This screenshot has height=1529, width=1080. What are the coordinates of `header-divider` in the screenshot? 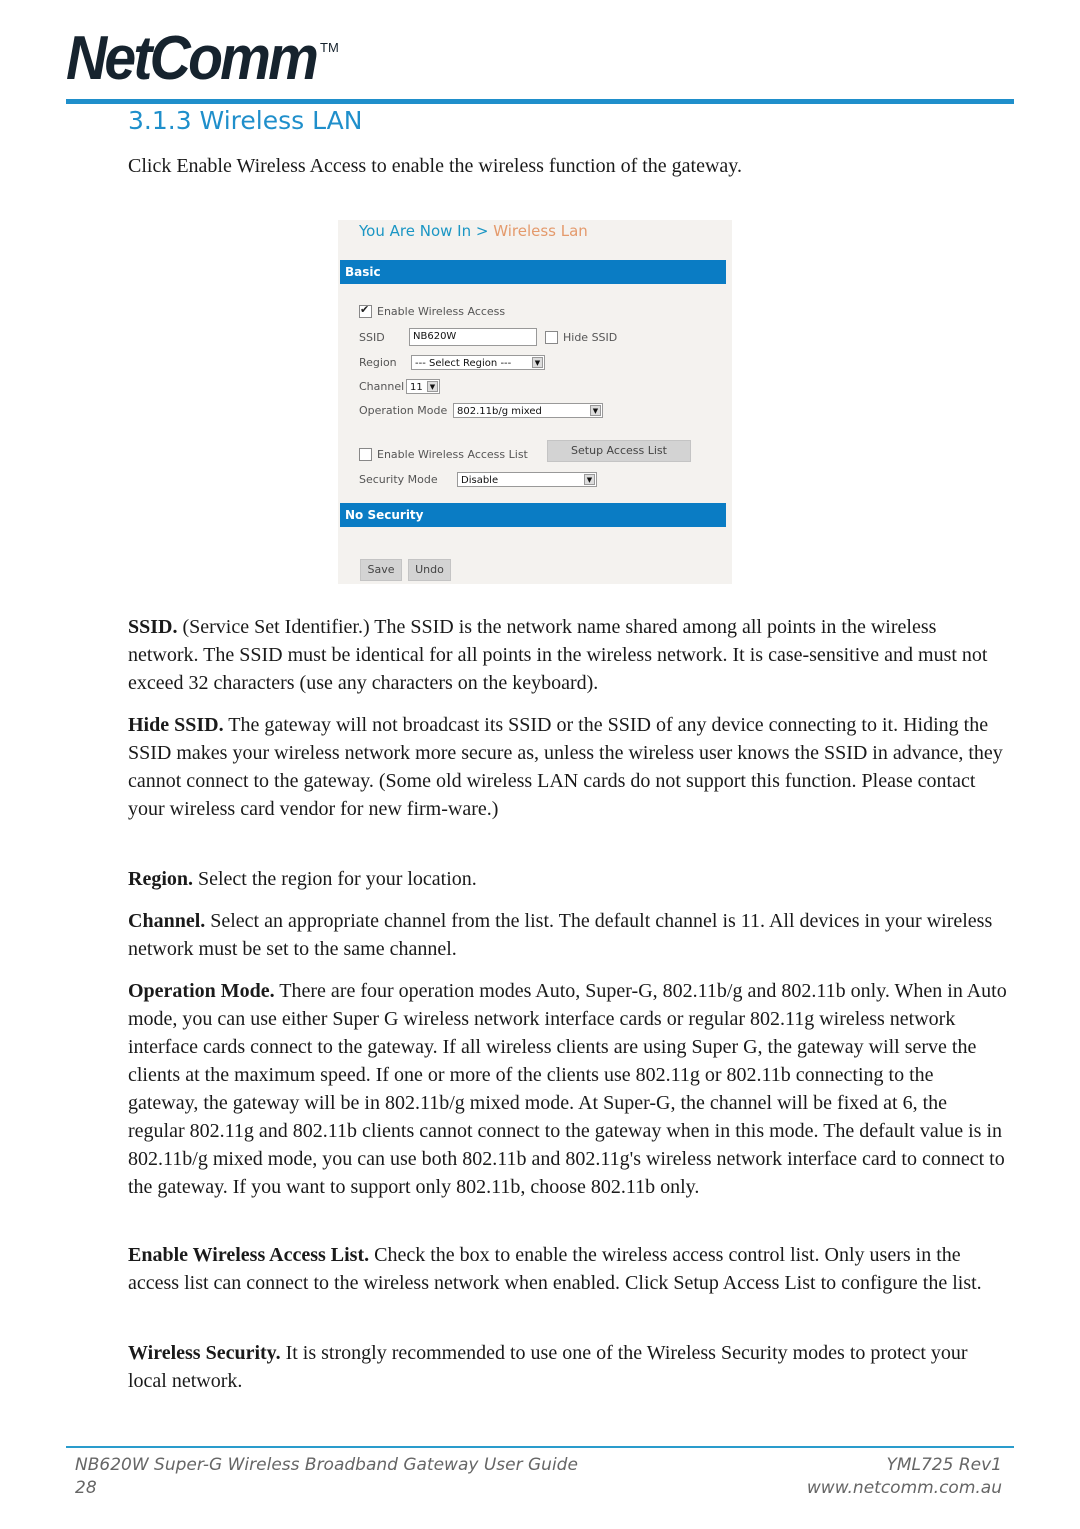 It's located at (540, 101).